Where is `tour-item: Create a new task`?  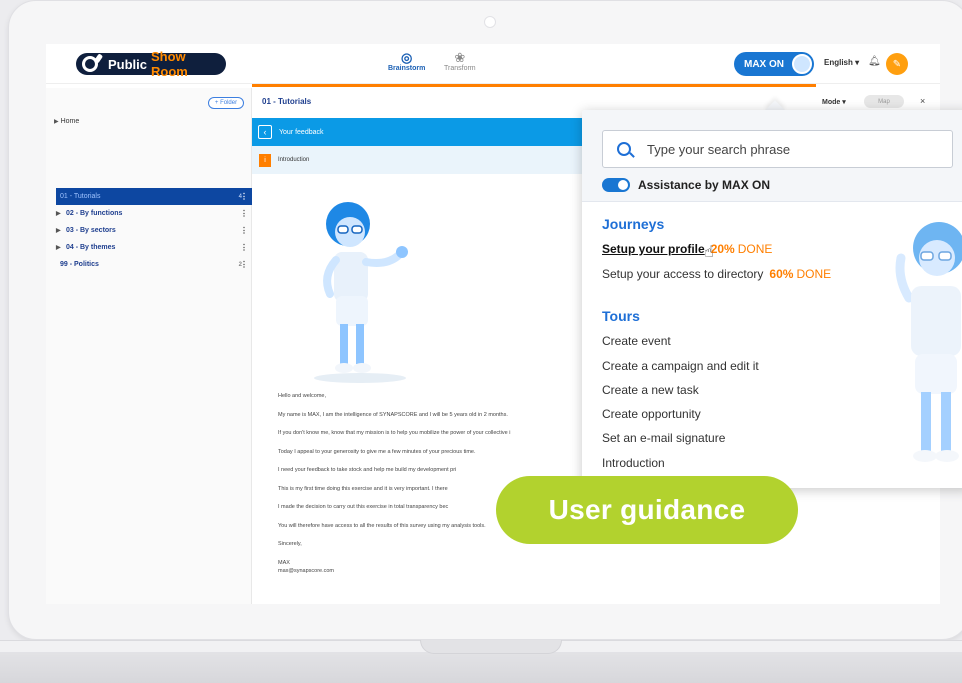 tour-item: Create a new task is located at coordinates (650, 390).